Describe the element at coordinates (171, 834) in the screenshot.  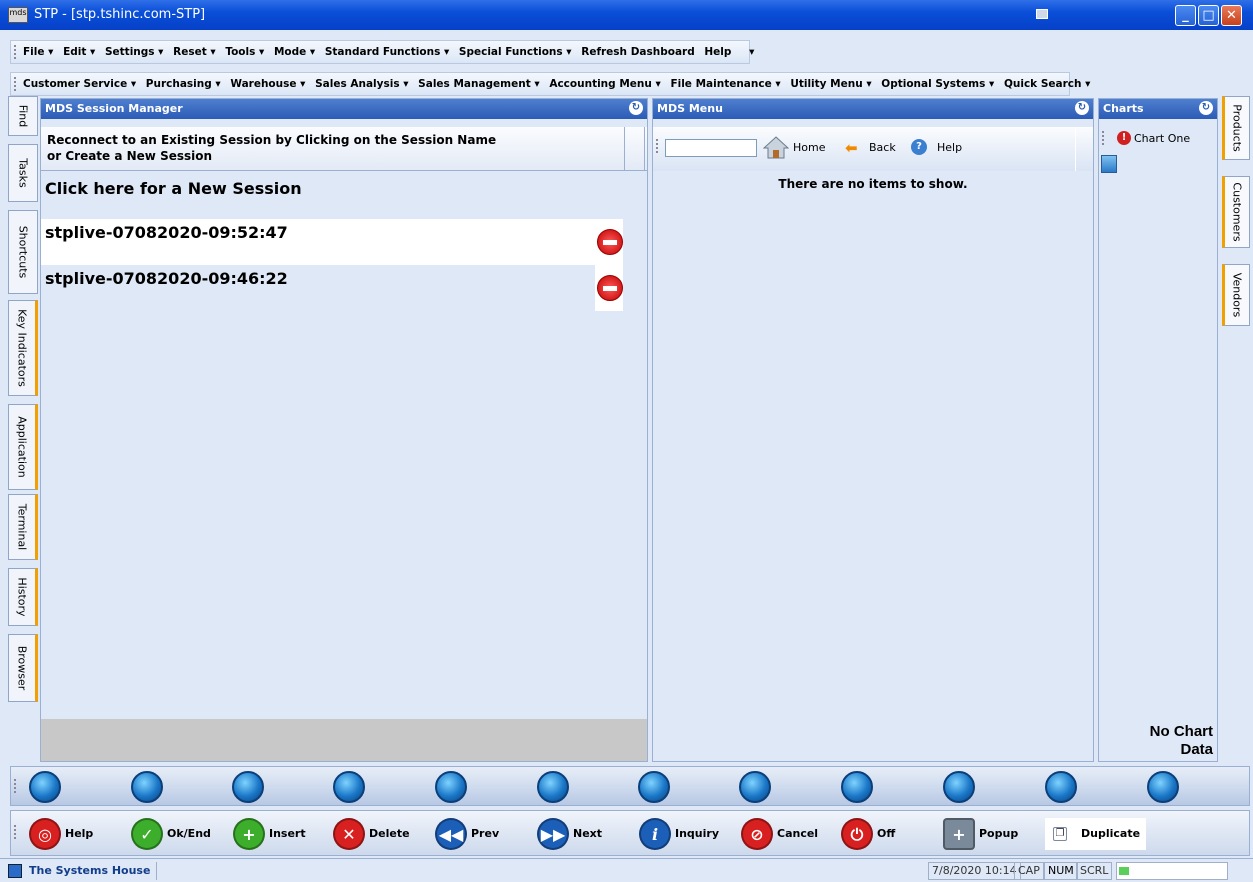
I see `ok-end-button: ✓ Ok/End` at that location.